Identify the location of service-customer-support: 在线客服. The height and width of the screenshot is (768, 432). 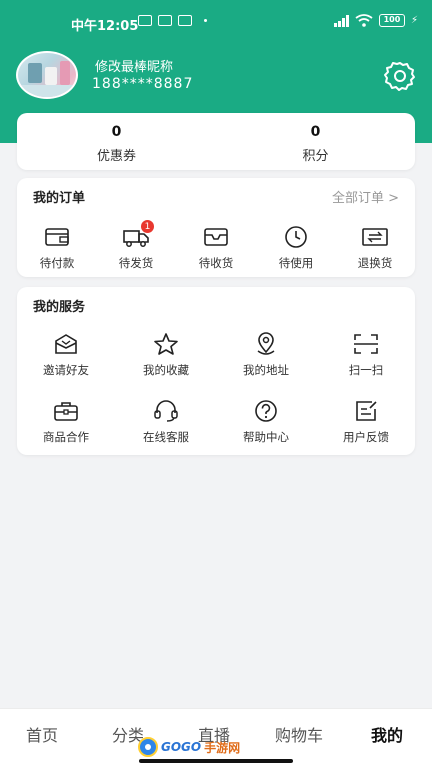
(166, 422).